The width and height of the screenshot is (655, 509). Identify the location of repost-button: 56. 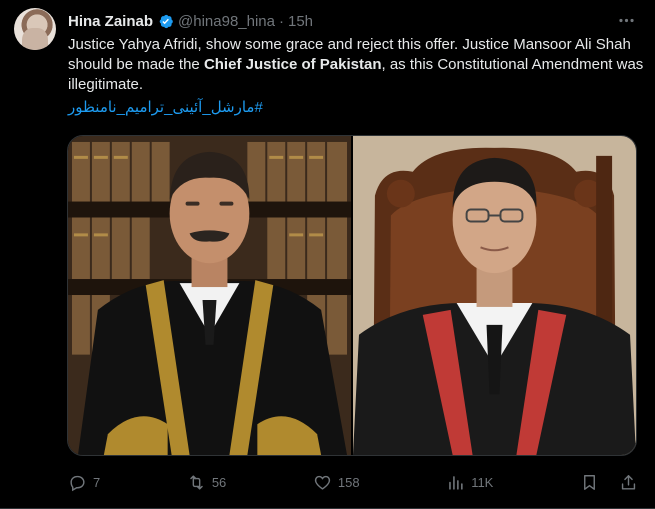
(206, 482).